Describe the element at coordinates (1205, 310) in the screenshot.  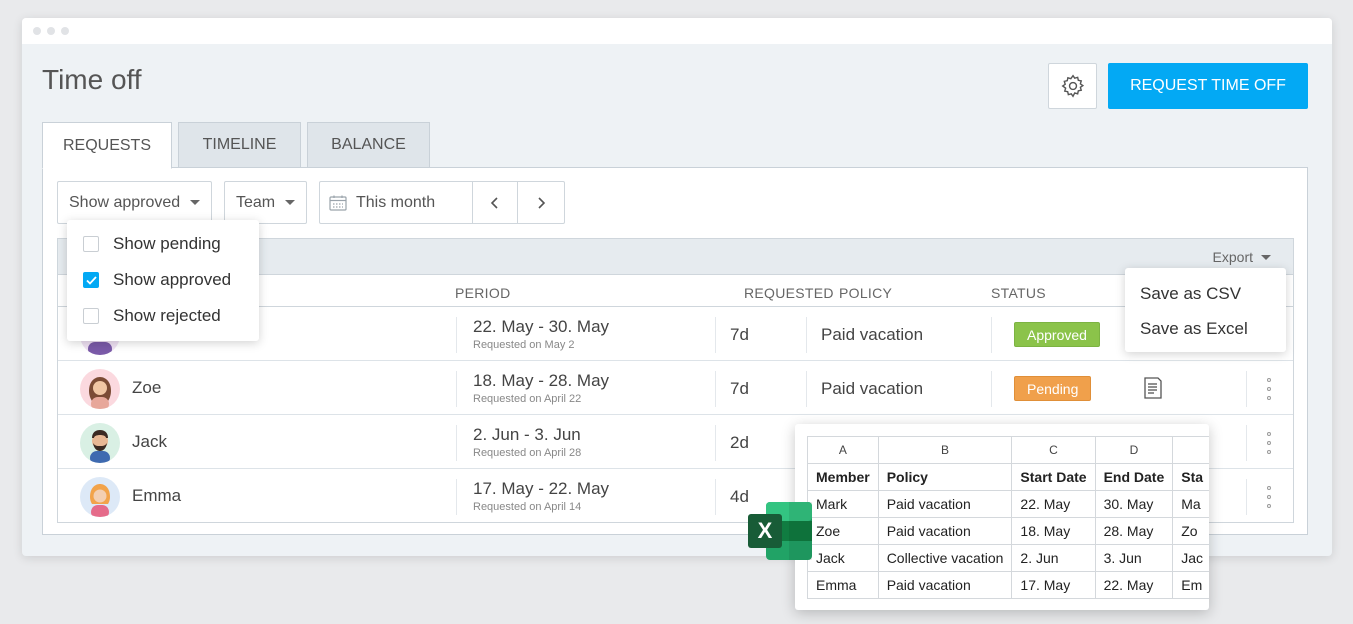
I see `export-menu: Save as CSV Save as Excel` at that location.